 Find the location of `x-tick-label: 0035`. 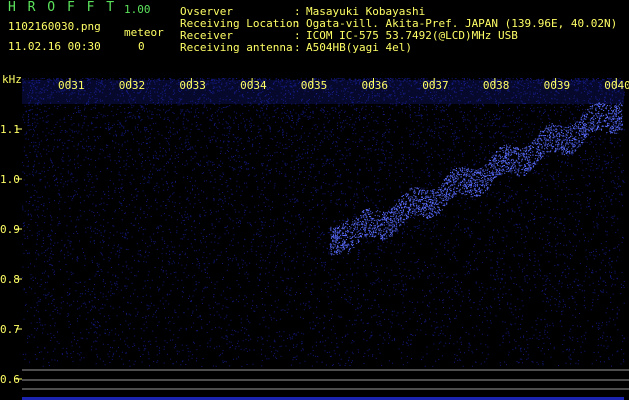

x-tick-label: 0035 is located at coordinates (314, 85).